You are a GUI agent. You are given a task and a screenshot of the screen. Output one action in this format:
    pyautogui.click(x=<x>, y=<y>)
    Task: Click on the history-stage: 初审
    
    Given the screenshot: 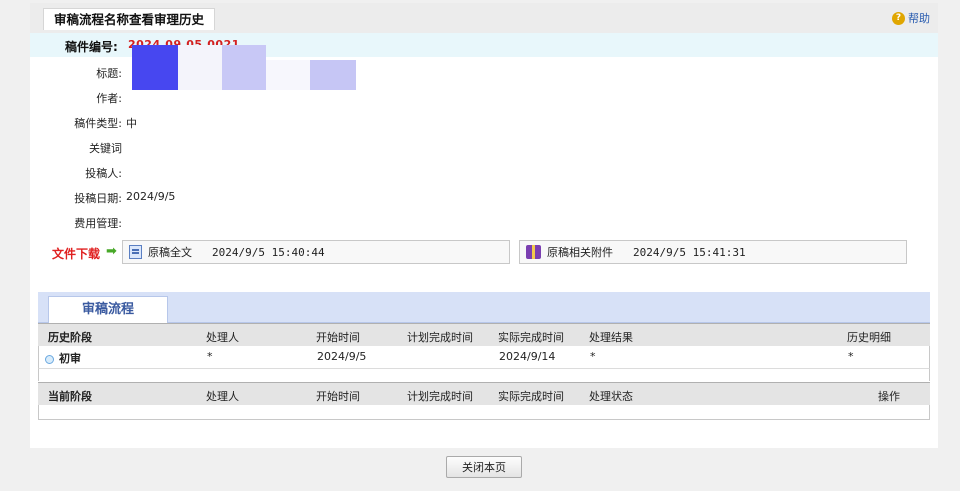 What is the action you would take?
    pyautogui.click(x=63, y=358)
    